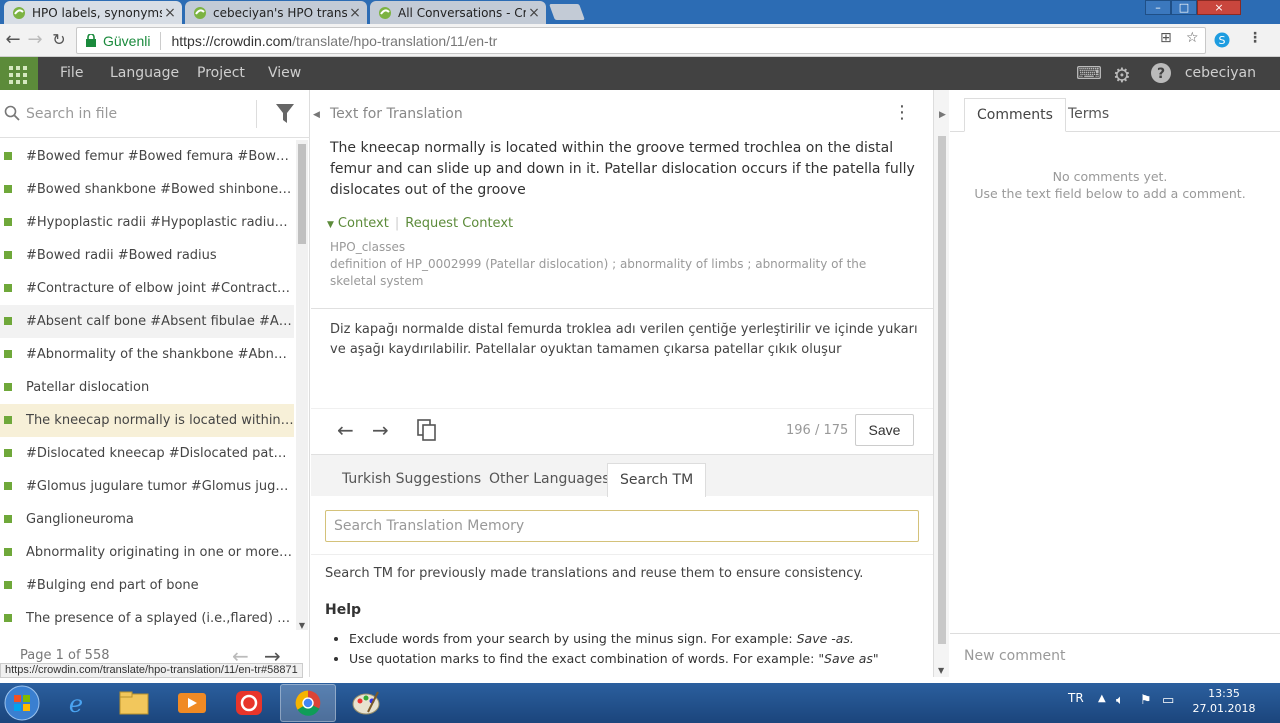  Describe the element at coordinates (192, 703) in the screenshot. I see `media-player-icon` at that location.